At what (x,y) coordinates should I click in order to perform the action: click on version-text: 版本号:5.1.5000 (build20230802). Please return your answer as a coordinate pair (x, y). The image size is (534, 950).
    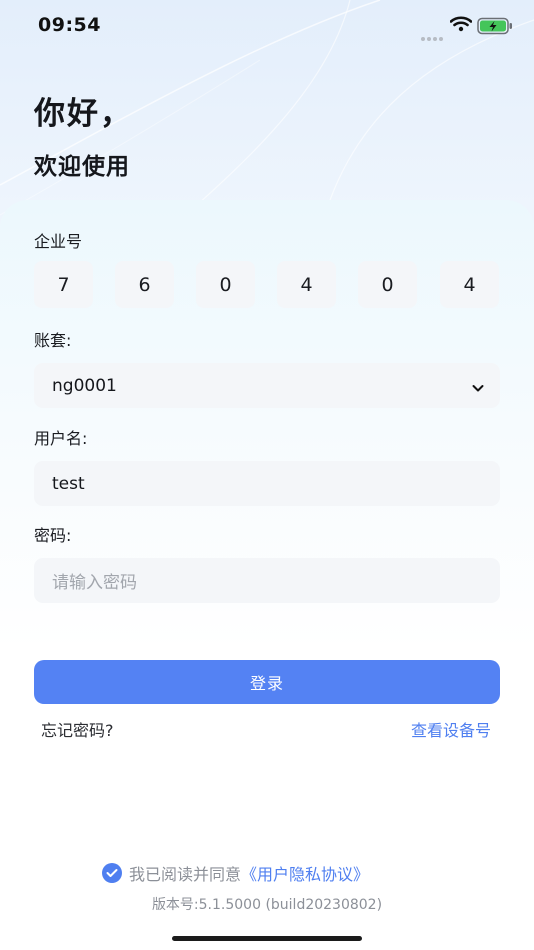
    Looking at the image, I should click on (267, 905).